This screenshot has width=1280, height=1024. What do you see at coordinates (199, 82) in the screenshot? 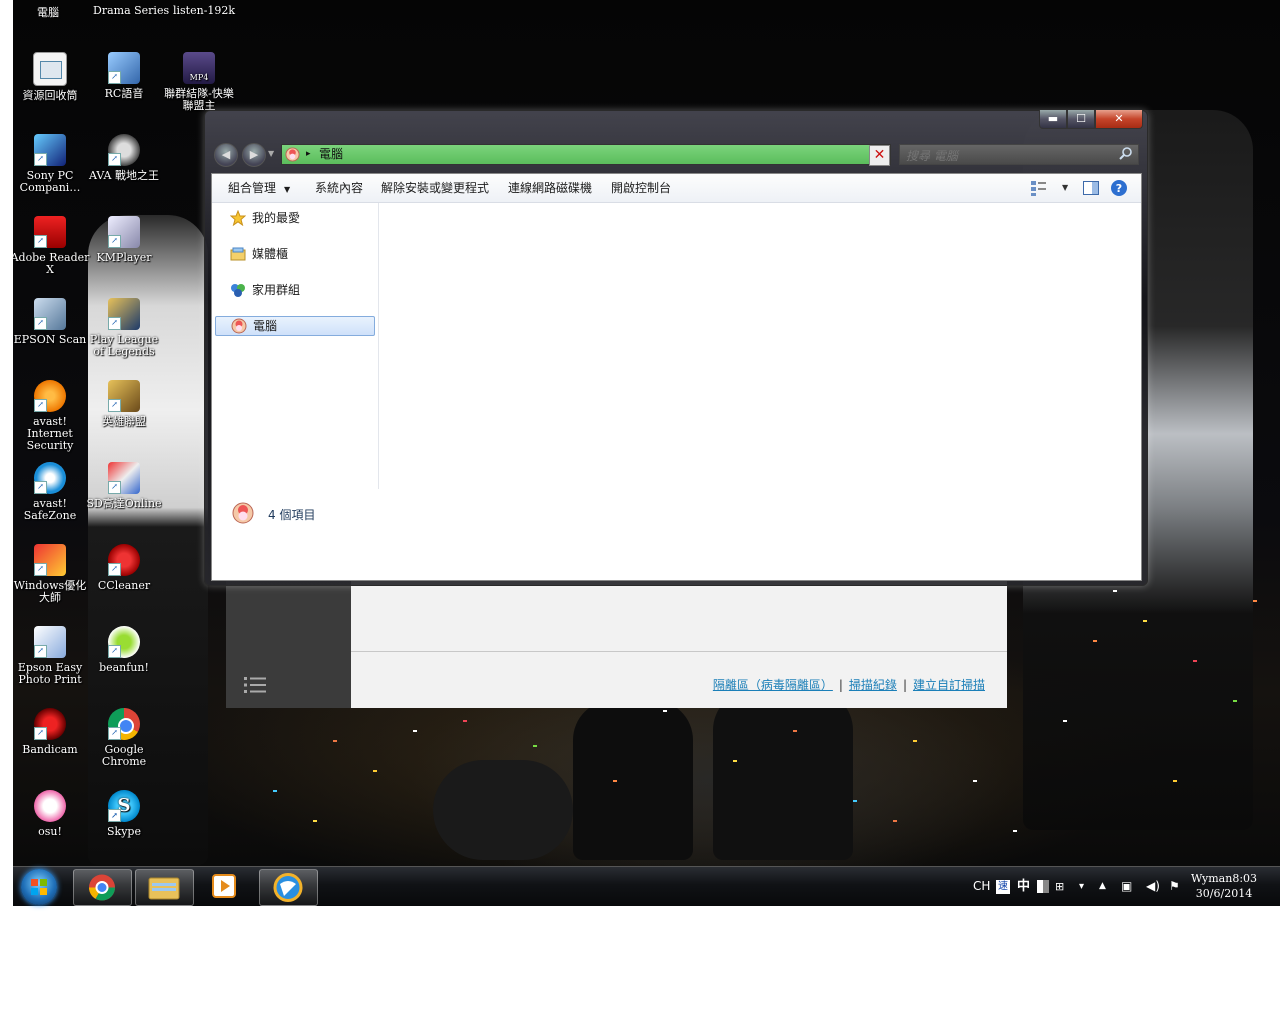
I see `desktop-icon-mp4: MP4 聯群結隊-快樂聯盟主` at bounding box center [199, 82].